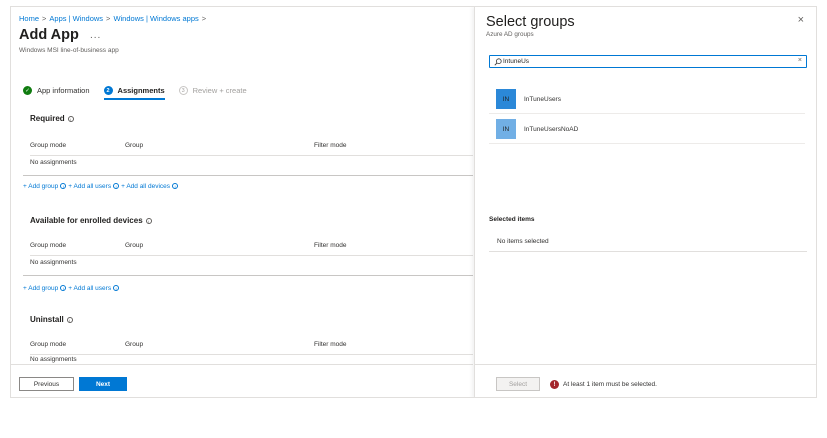 This screenshot has height=438, width=827. What do you see at coordinates (47, 319) in the screenshot?
I see `section-title-text: Uninstall` at bounding box center [47, 319].